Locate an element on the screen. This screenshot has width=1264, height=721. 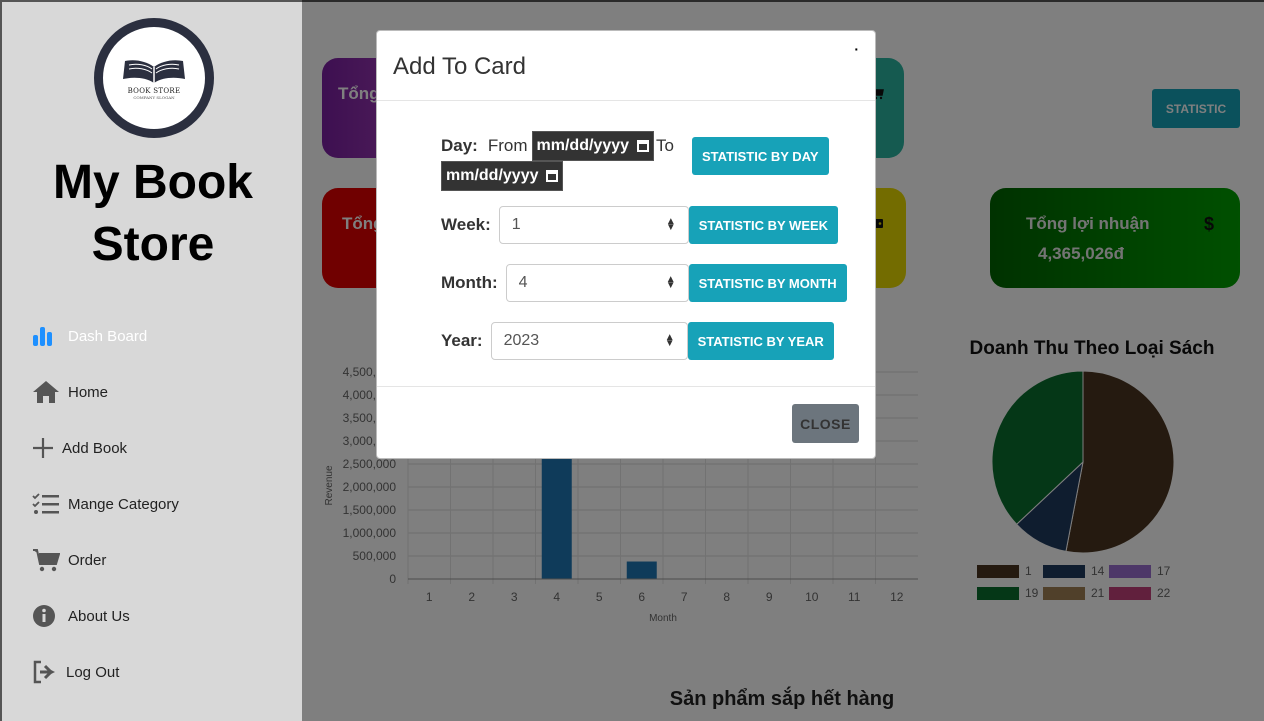
month-row: Month: 4 ▲ ▼ STATISTIC BY MONTH is located at coordinates (644, 283).